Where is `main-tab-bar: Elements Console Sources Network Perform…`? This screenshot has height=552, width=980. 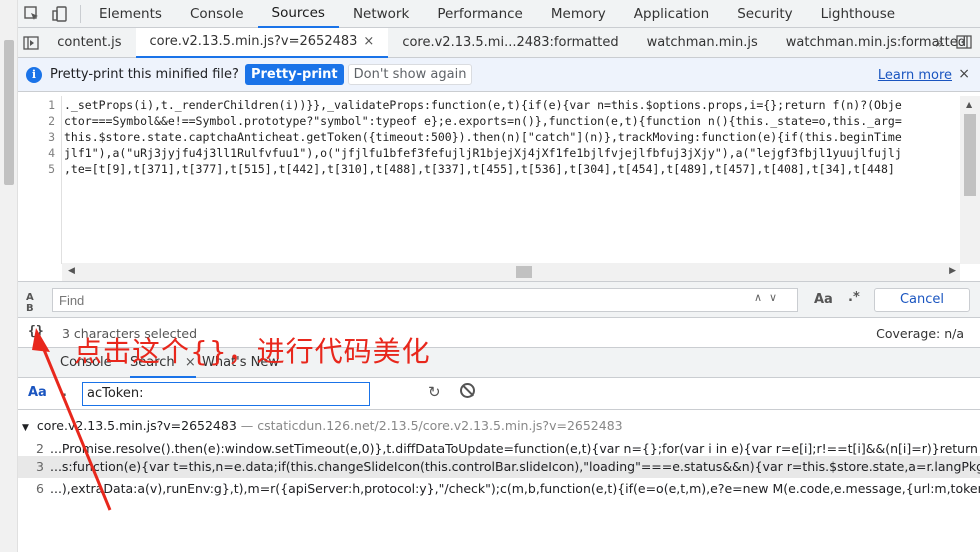 main-tab-bar: Elements Console Sources Network Perform… is located at coordinates (499, 14).